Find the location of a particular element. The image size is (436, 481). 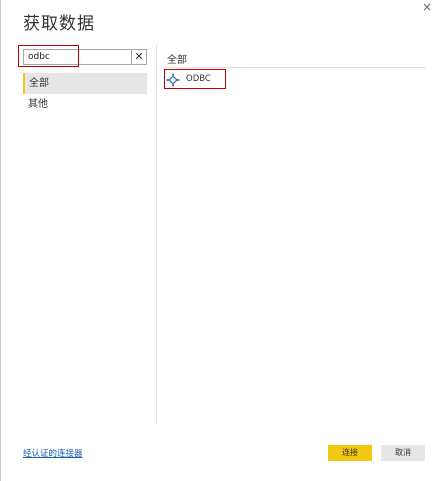

search-input is located at coordinates (80, 57).